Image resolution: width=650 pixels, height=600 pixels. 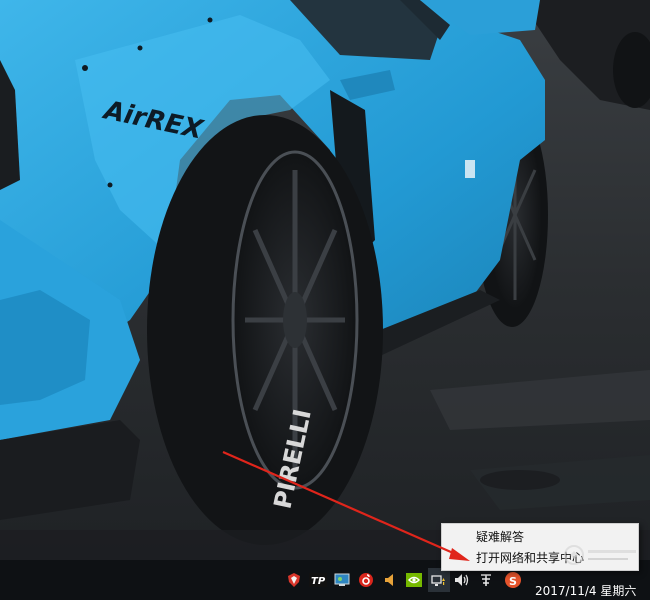 I want to click on sogou-icon: S, so click(x=513, y=580).